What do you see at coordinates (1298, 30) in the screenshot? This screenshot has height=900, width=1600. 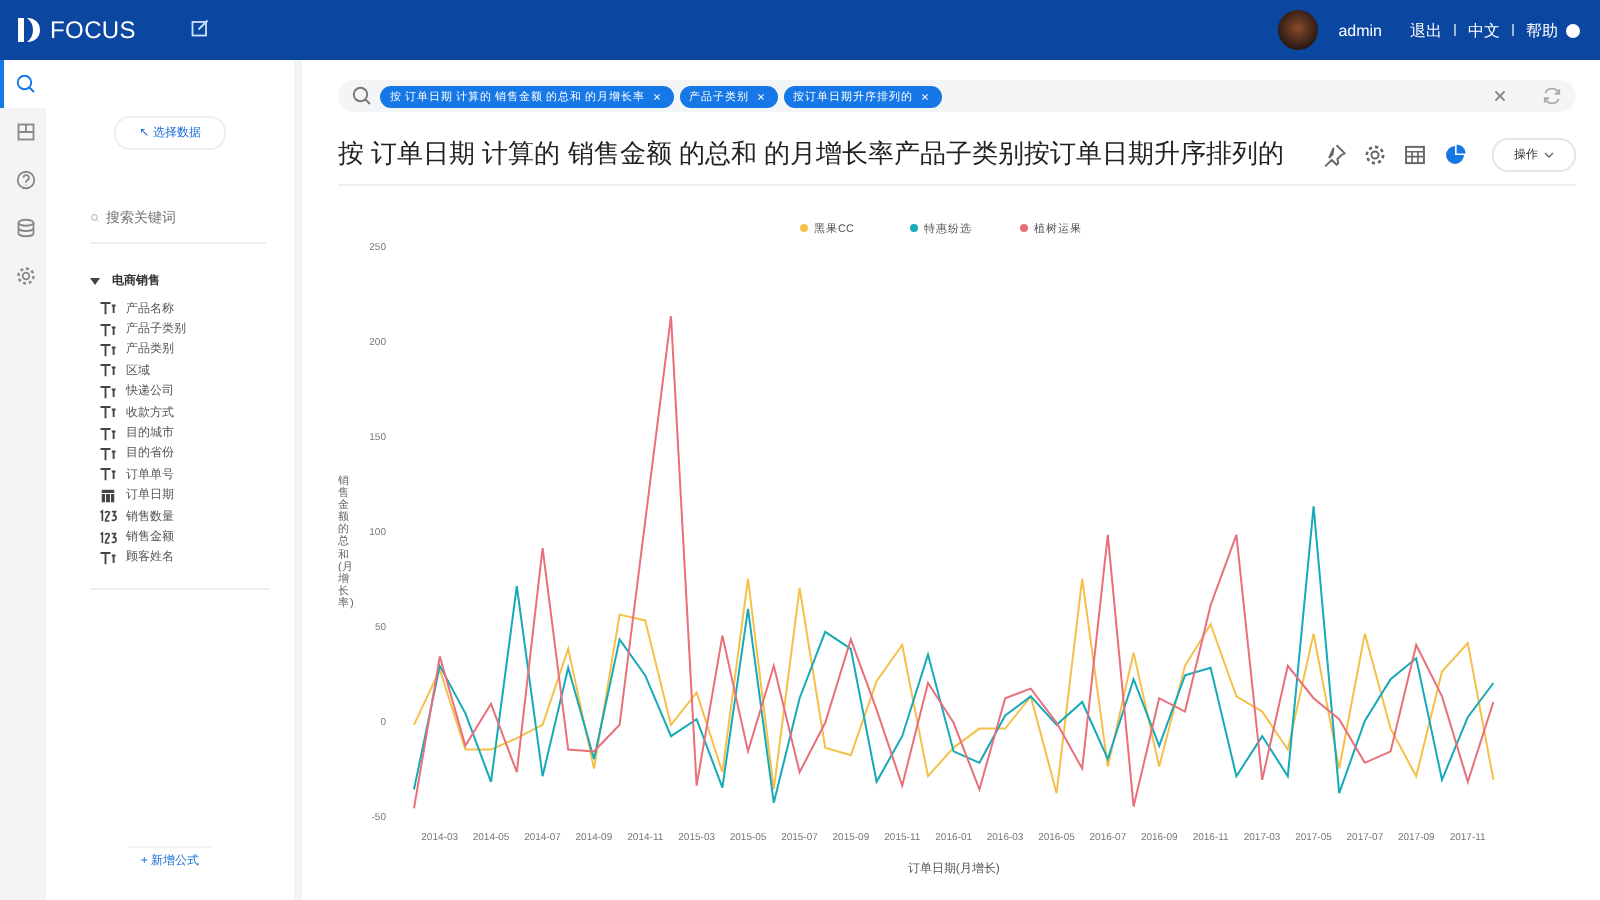 I see `user-avatar` at bounding box center [1298, 30].